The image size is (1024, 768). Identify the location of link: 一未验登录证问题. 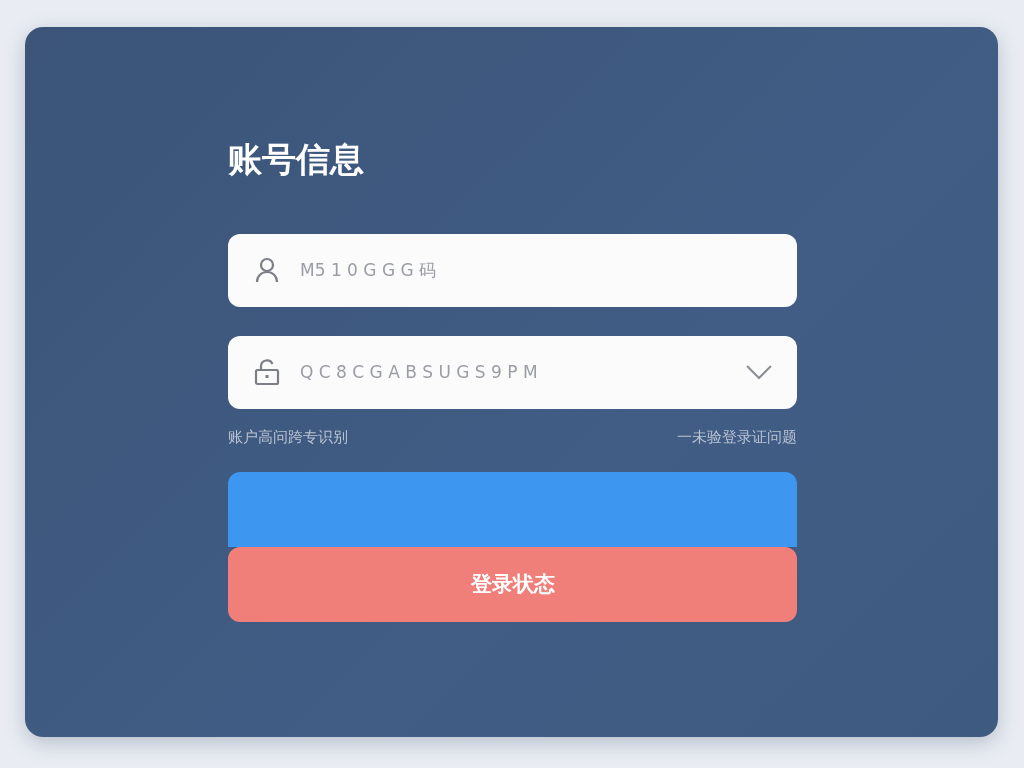
(737, 437).